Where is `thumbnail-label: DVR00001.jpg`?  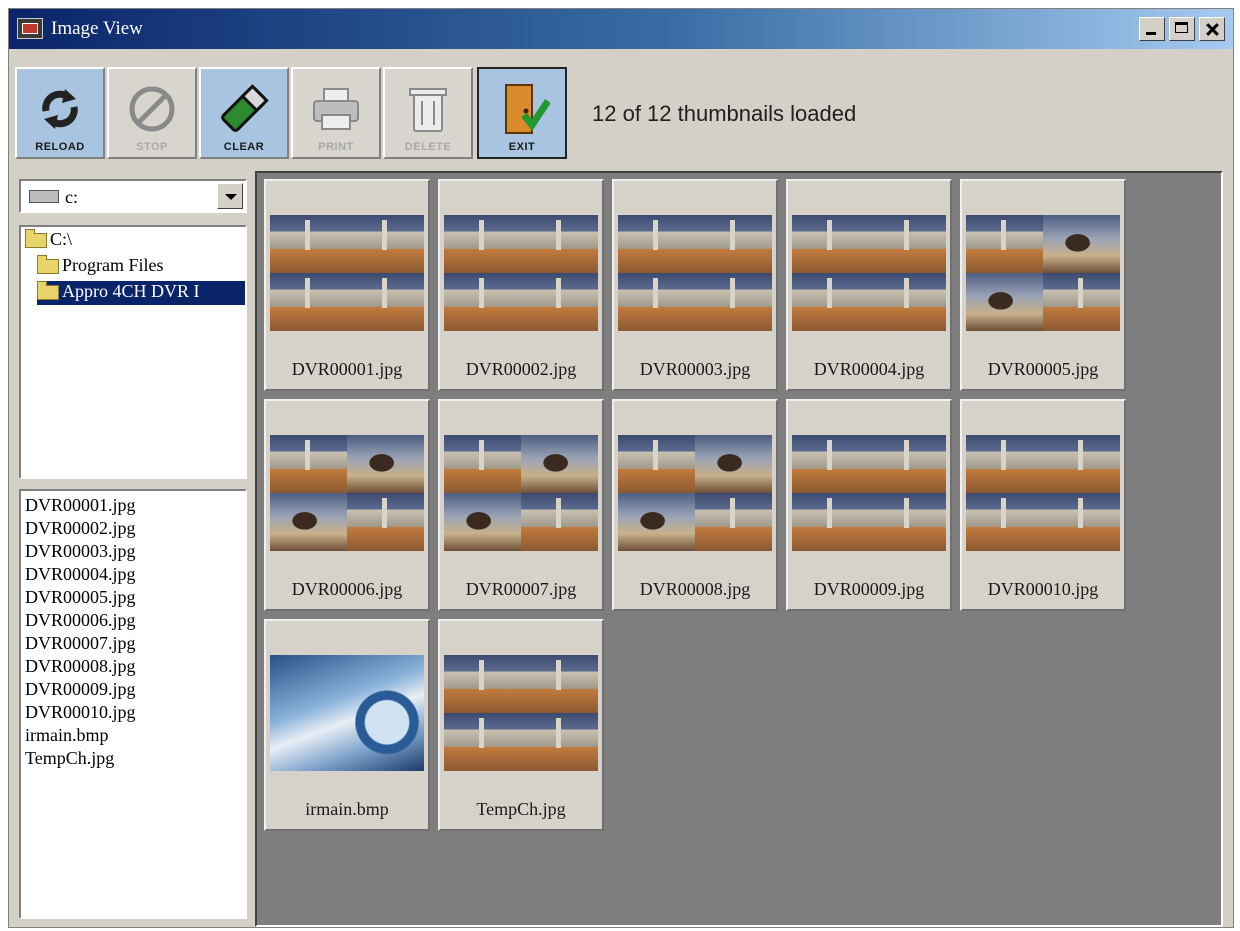 thumbnail-label: DVR00001.jpg is located at coordinates (347, 369).